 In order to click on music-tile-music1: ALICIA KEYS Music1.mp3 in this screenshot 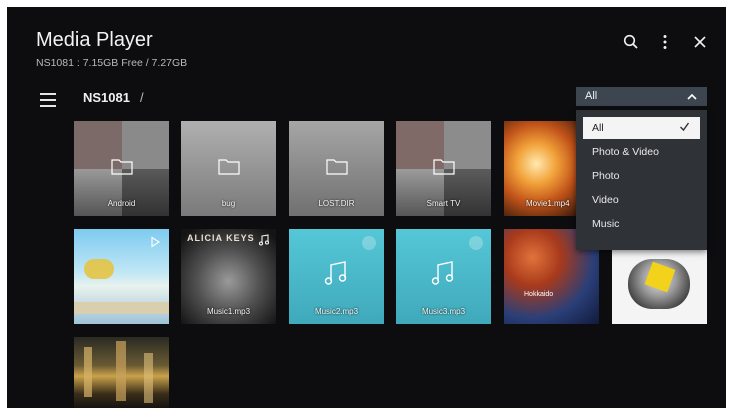, I will do `click(228, 276)`.